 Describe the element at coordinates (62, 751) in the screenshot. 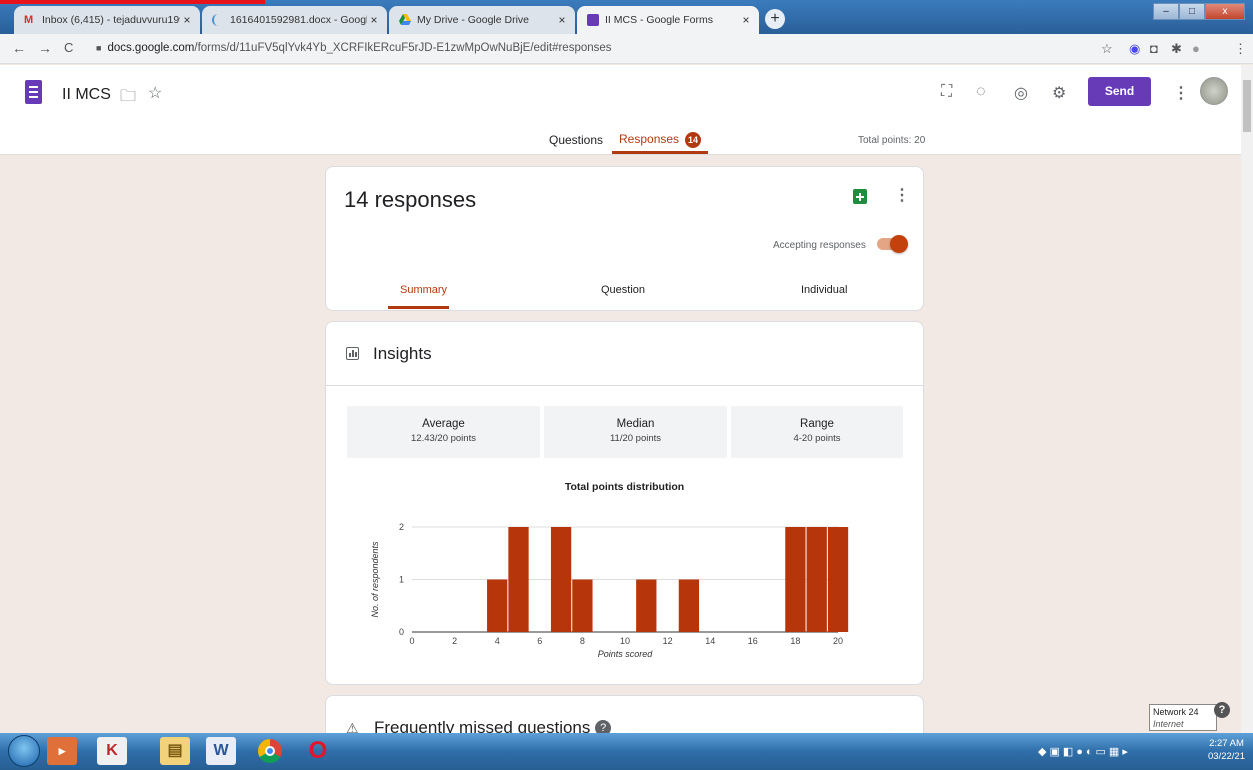

I see `media-player-icon: ▸` at that location.